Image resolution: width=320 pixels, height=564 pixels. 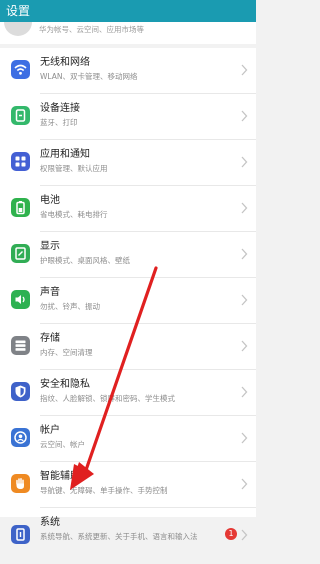 I want to click on item-subtitle: 指纹、人脸解锁、锁屏和密码、学生模式, so click(x=107, y=398).